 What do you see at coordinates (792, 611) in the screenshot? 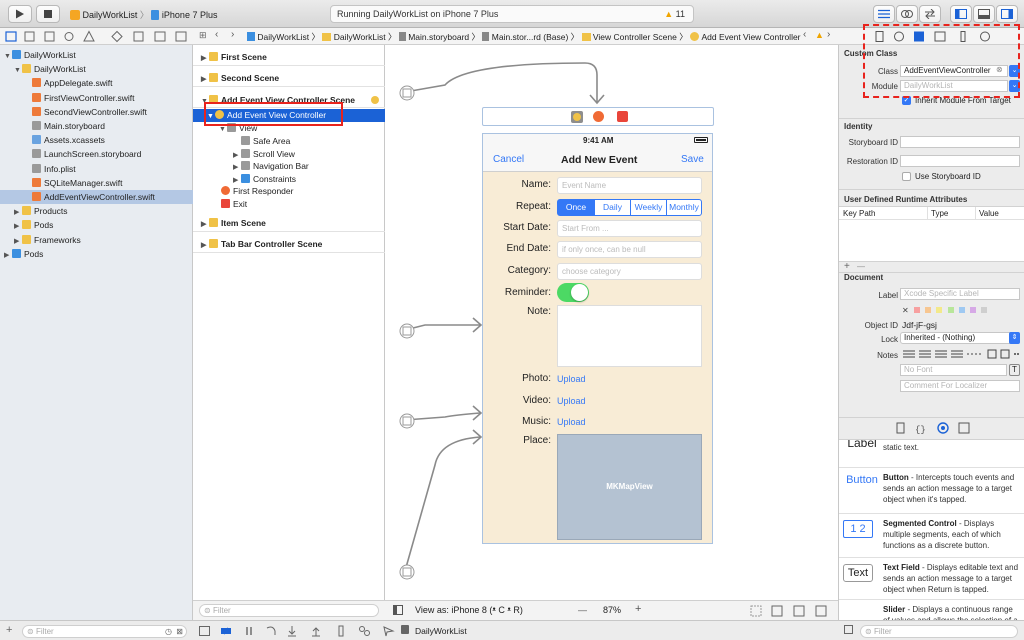
I see `layout-tools-icons` at bounding box center [792, 611].